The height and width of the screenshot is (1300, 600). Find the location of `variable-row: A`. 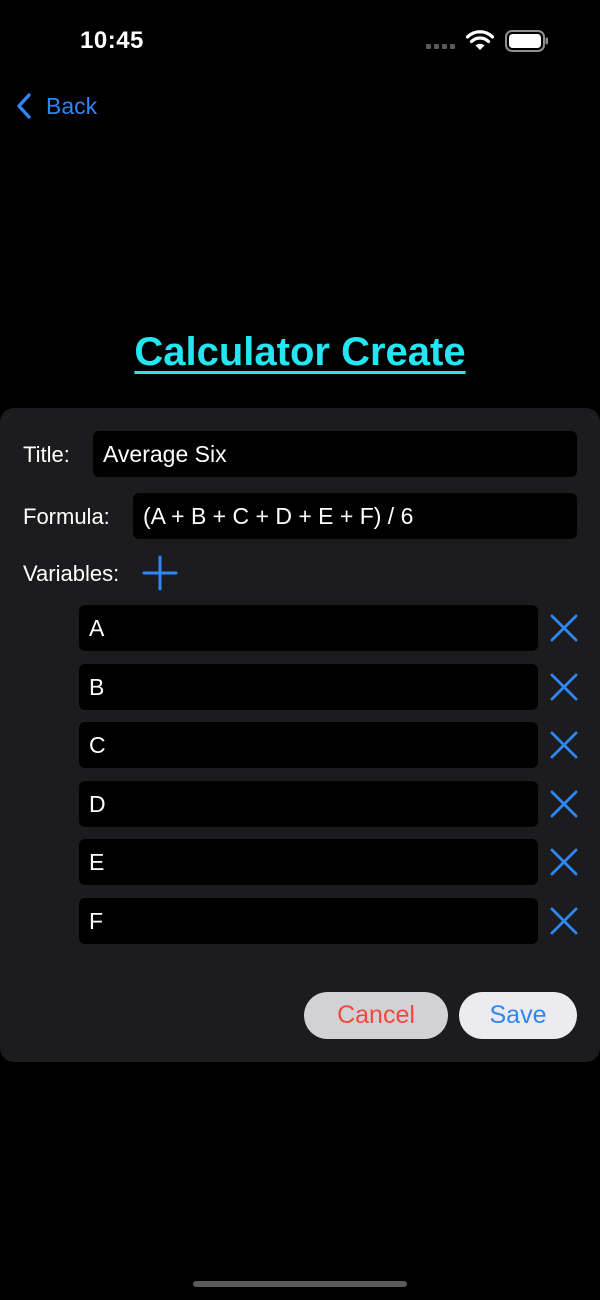

variable-row: A is located at coordinates (329, 628).